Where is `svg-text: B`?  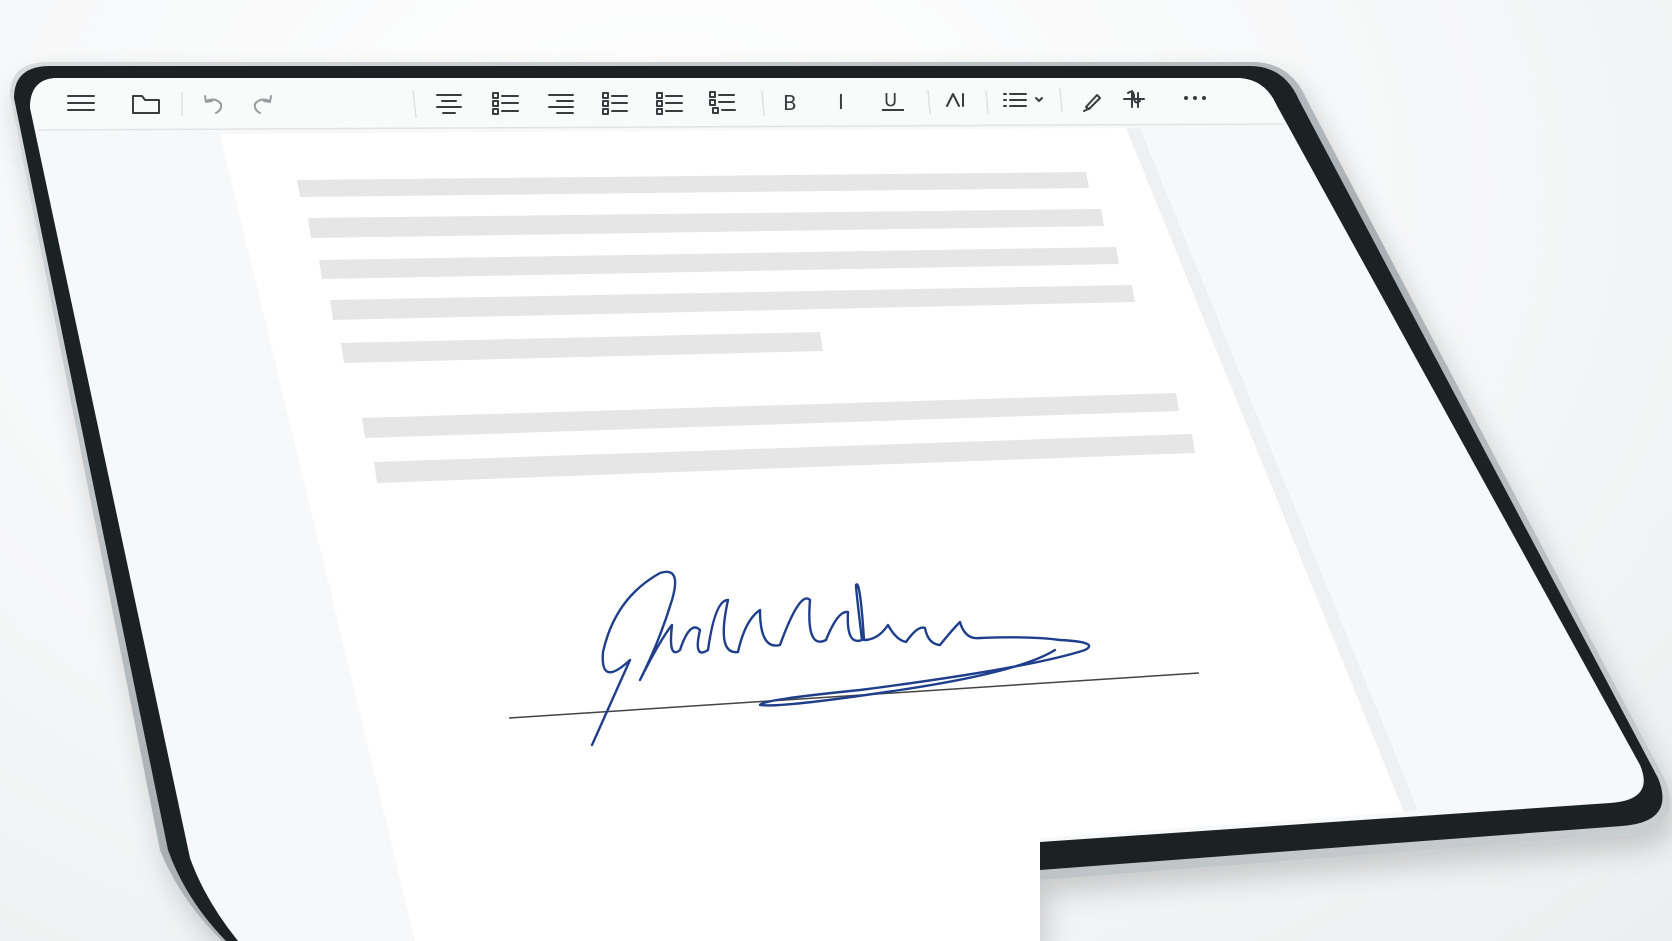
svg-text: B is located at coordinates (790, 103).